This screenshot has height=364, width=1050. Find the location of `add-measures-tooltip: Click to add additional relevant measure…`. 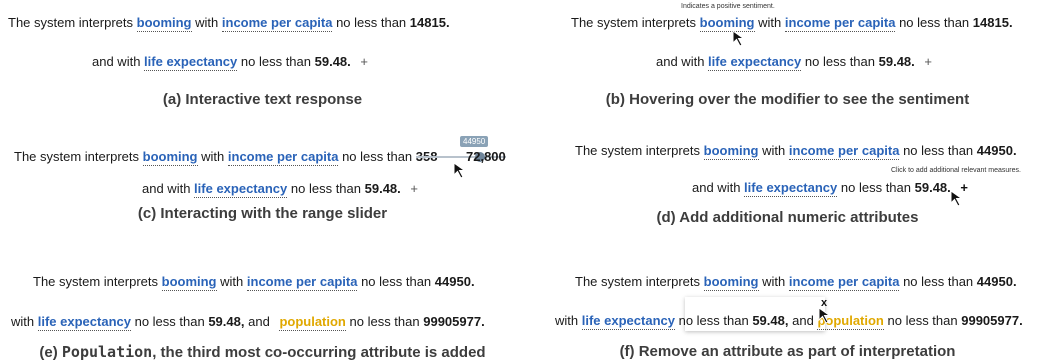

add-measures-tooltip: Click to add additional relevant measure… is located at coordinates (956, 170).